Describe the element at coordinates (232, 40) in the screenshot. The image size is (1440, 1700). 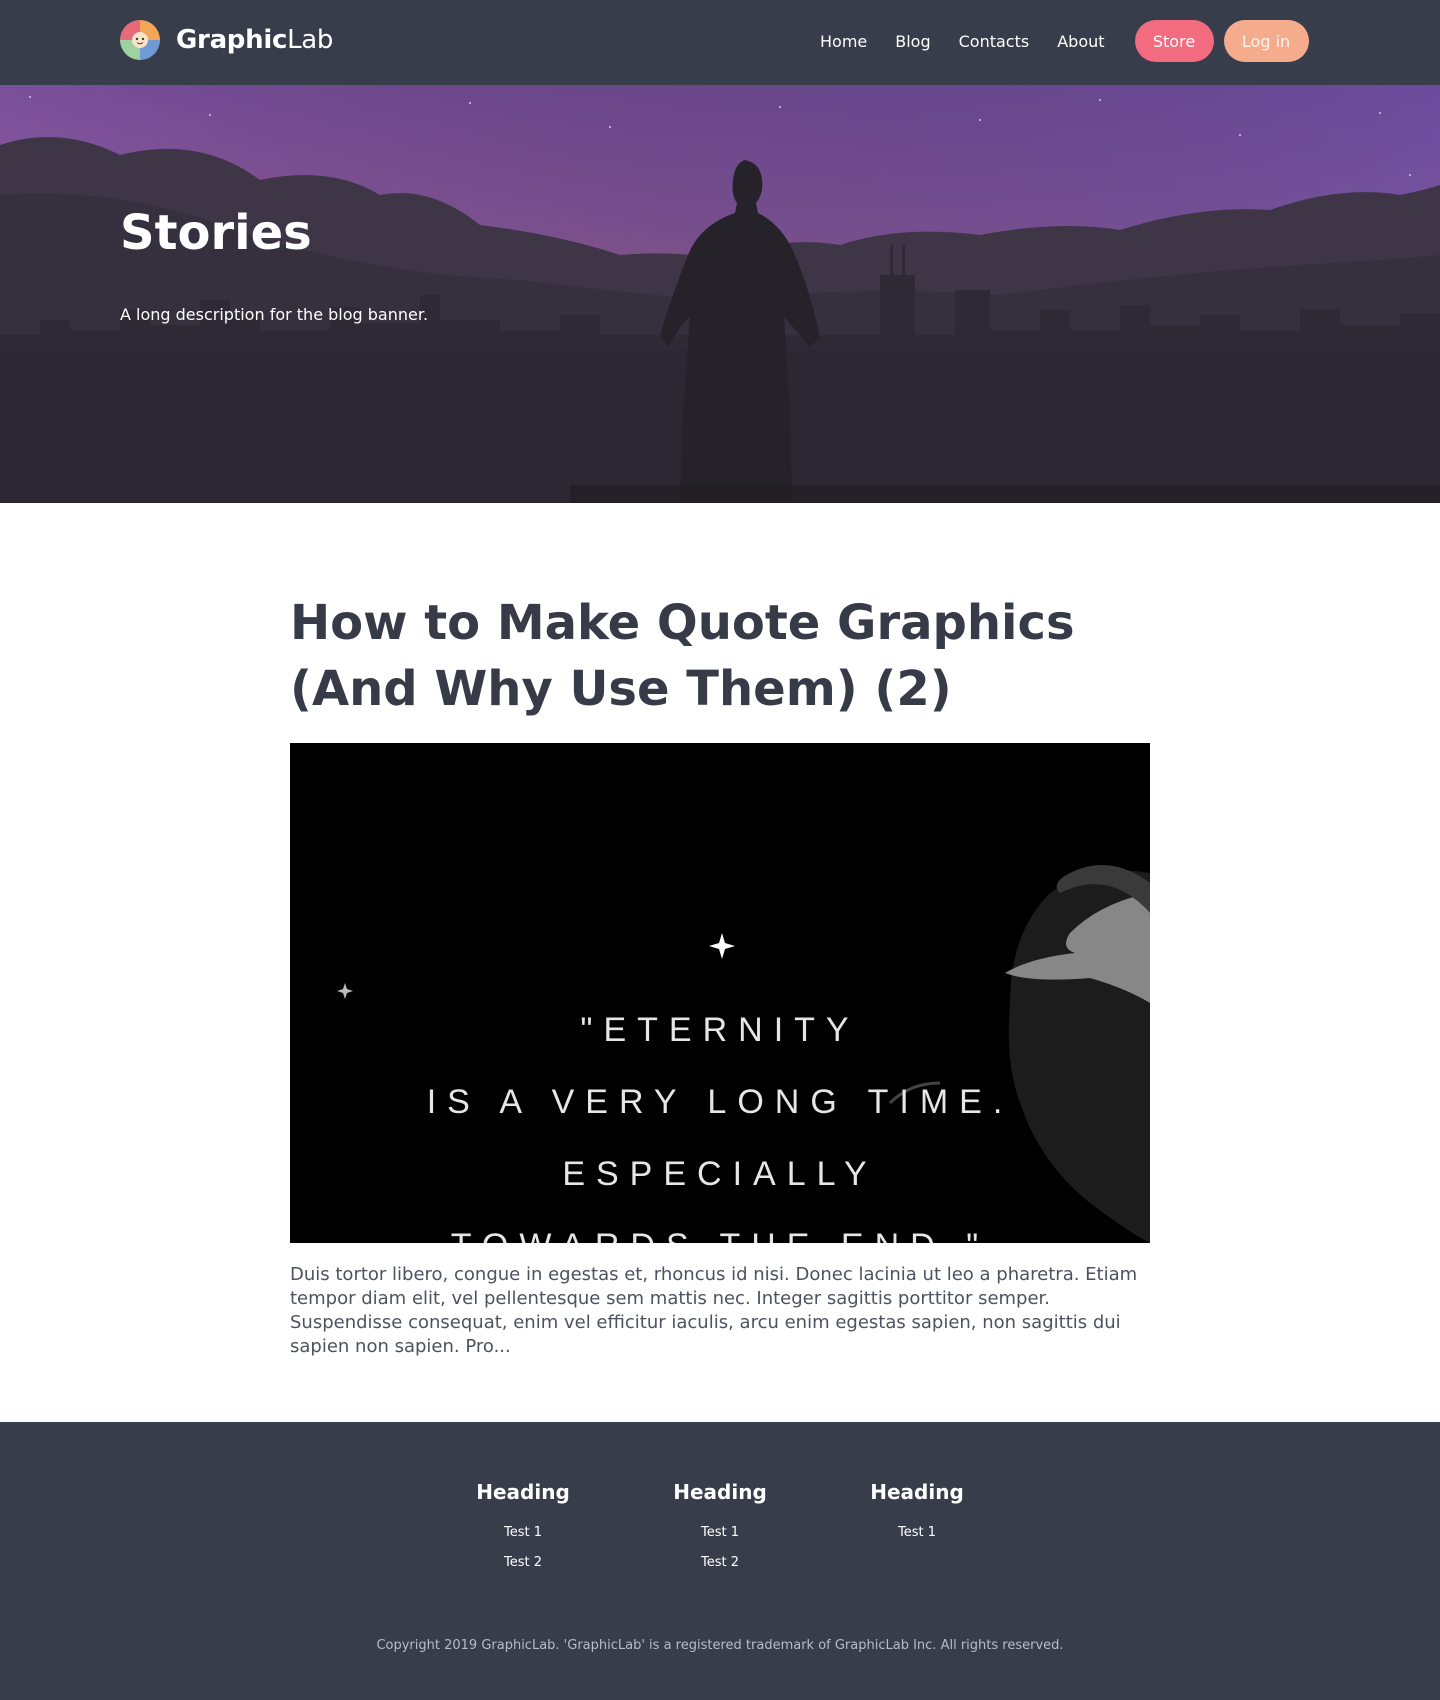
I see `brand-name-bold: Graphic` at that location.